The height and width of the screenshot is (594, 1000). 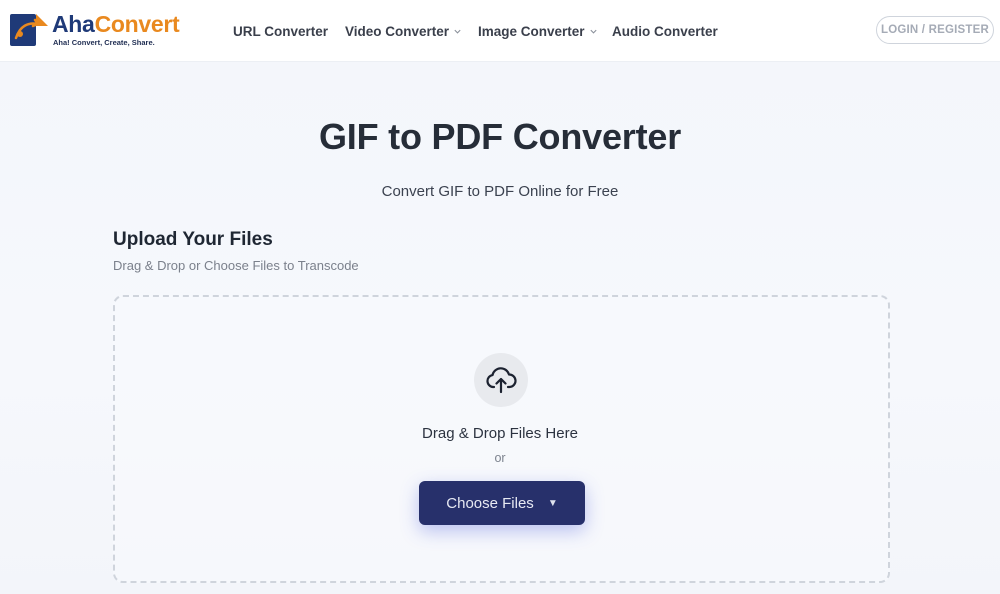 I want to click on nav-audio-converter: Audio Converter, so click(x=665, y=31).